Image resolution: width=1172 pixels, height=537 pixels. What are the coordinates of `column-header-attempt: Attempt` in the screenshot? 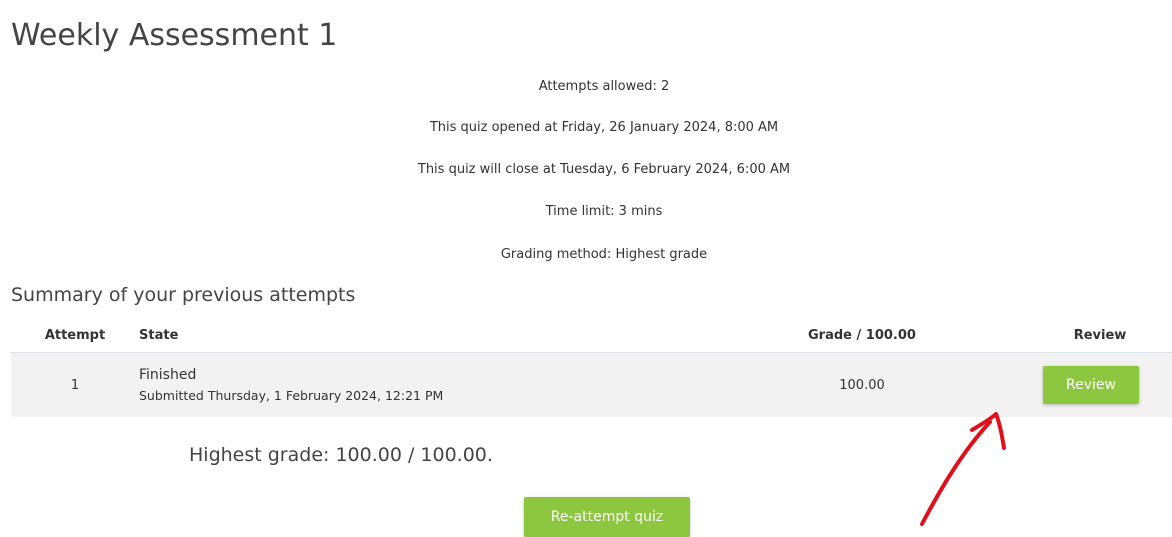 It's located at (75, 335).